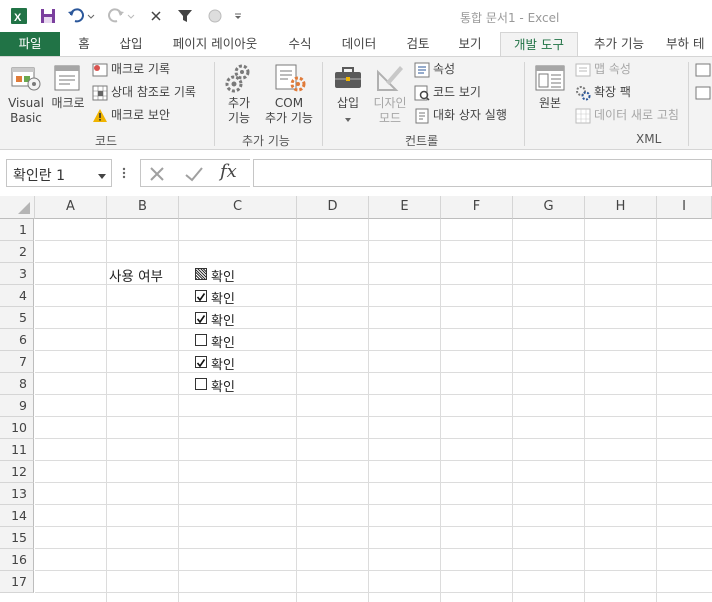 This screenshot has width=712, height=602. Describe the element at coordinates (71, 207) in the screenshot. I see `column-header-a: A` at that location.